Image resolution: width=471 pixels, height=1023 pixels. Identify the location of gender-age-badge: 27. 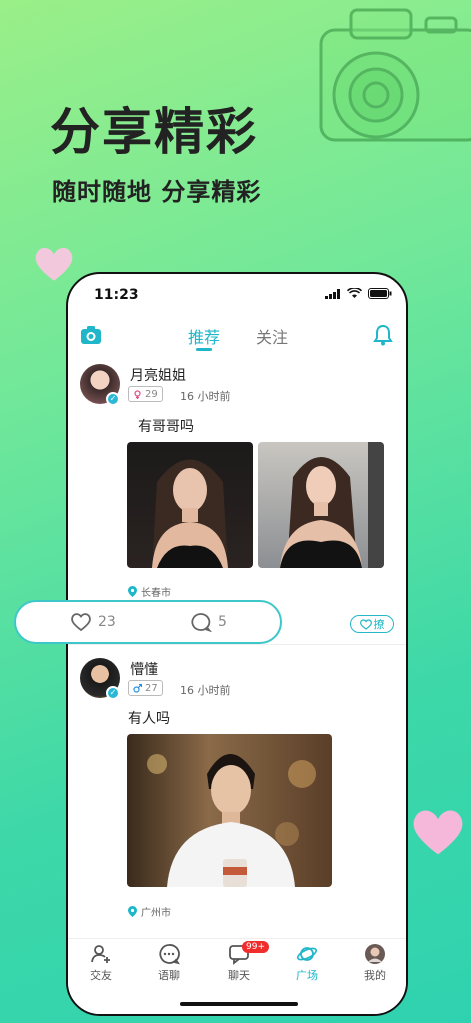
(145, 688).